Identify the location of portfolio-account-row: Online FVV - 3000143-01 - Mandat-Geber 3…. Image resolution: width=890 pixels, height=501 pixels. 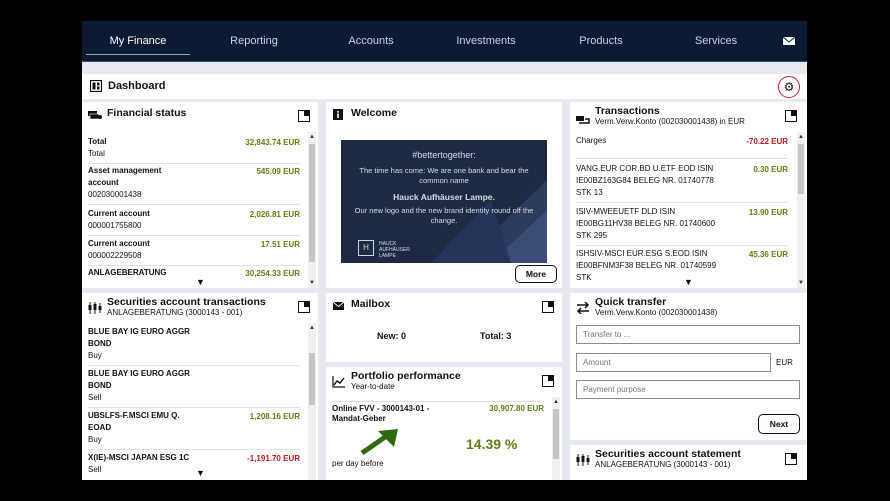
(438, 416).